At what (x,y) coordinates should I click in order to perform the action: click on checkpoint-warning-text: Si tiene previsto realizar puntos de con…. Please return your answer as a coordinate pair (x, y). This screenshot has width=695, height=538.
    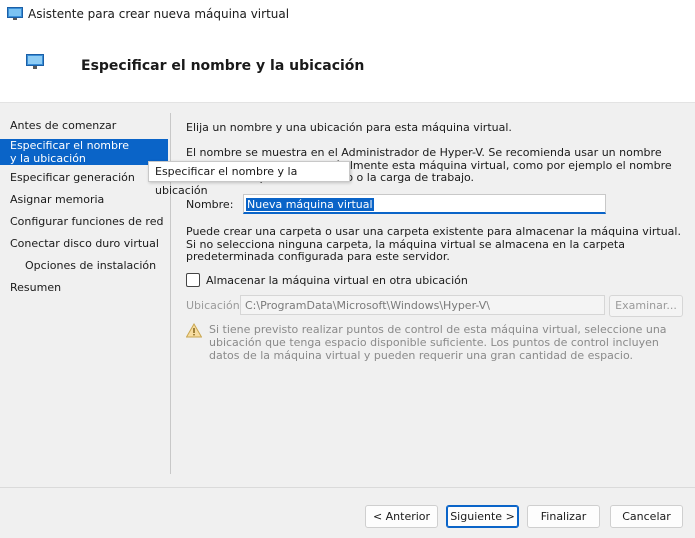
    Looking at the image, I should click on (438, 342).